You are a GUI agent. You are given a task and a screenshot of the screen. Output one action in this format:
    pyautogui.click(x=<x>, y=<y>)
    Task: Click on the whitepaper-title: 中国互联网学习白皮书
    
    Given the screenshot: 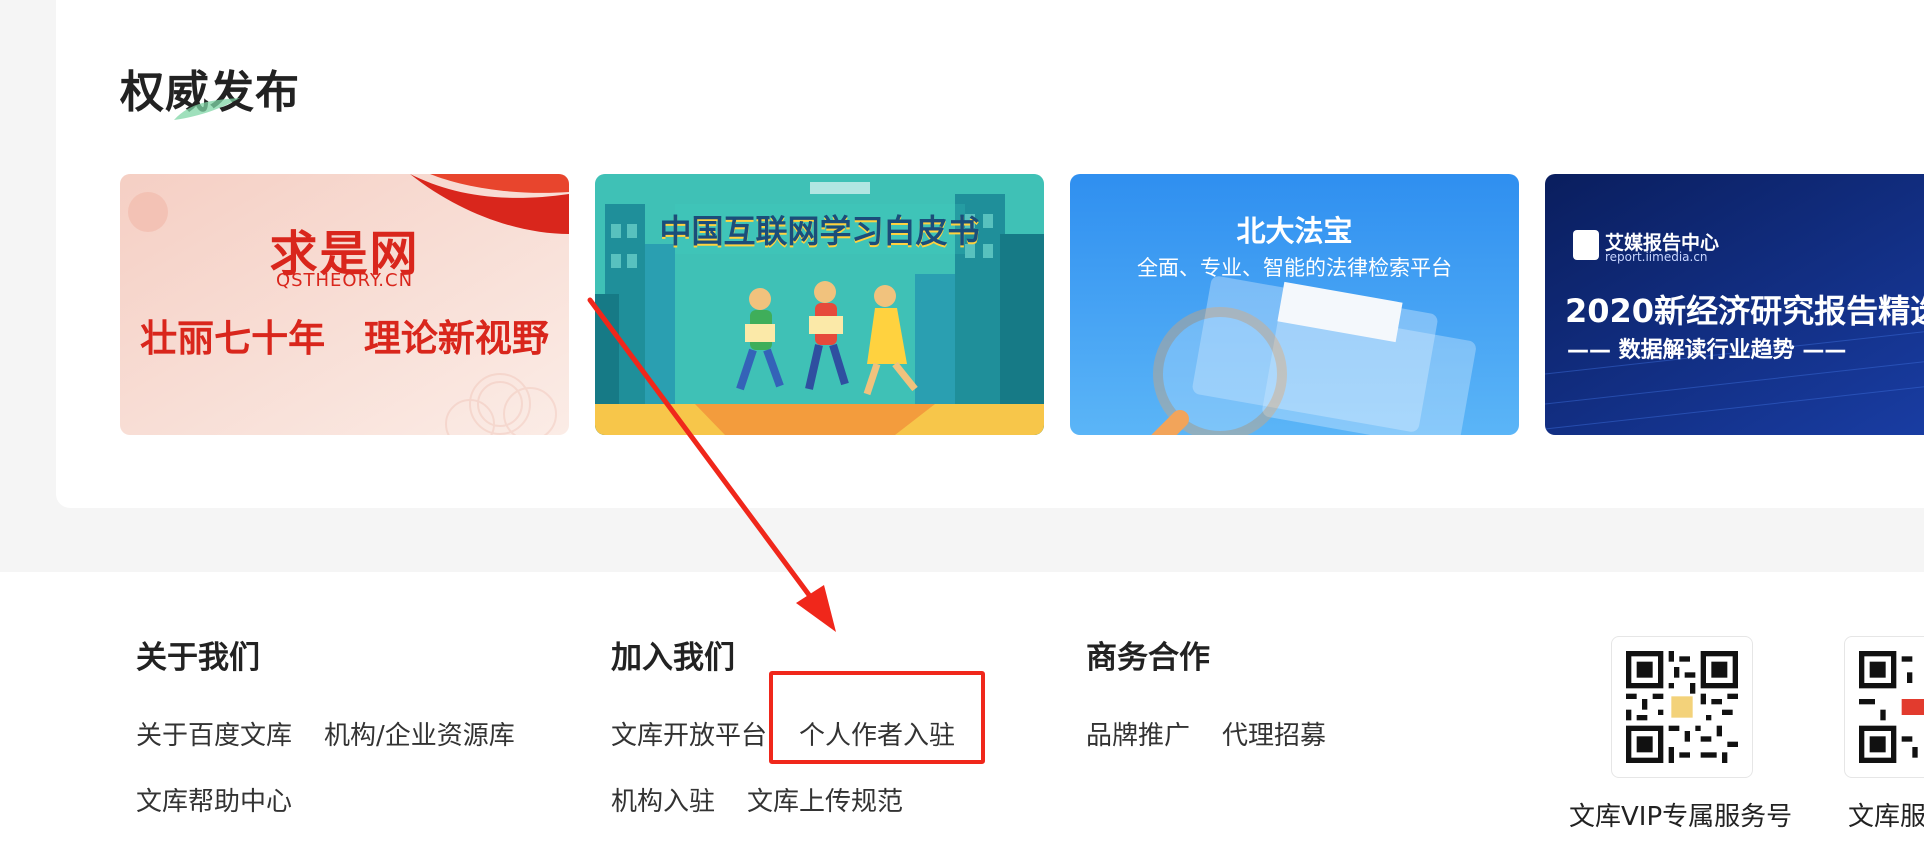 What is the action you would take?
    pyautogui.click(x=819, y=231)
    